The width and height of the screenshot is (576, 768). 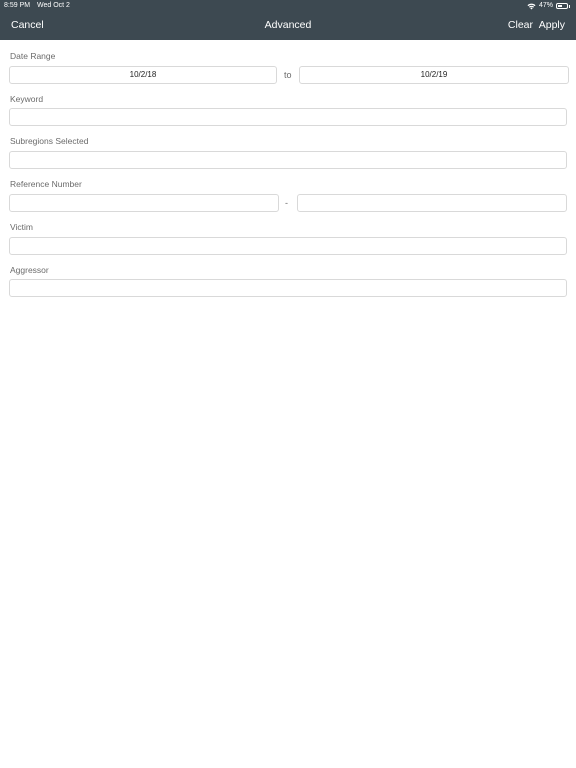 I want to click on reference-from-field, so click(x=144, y=203).